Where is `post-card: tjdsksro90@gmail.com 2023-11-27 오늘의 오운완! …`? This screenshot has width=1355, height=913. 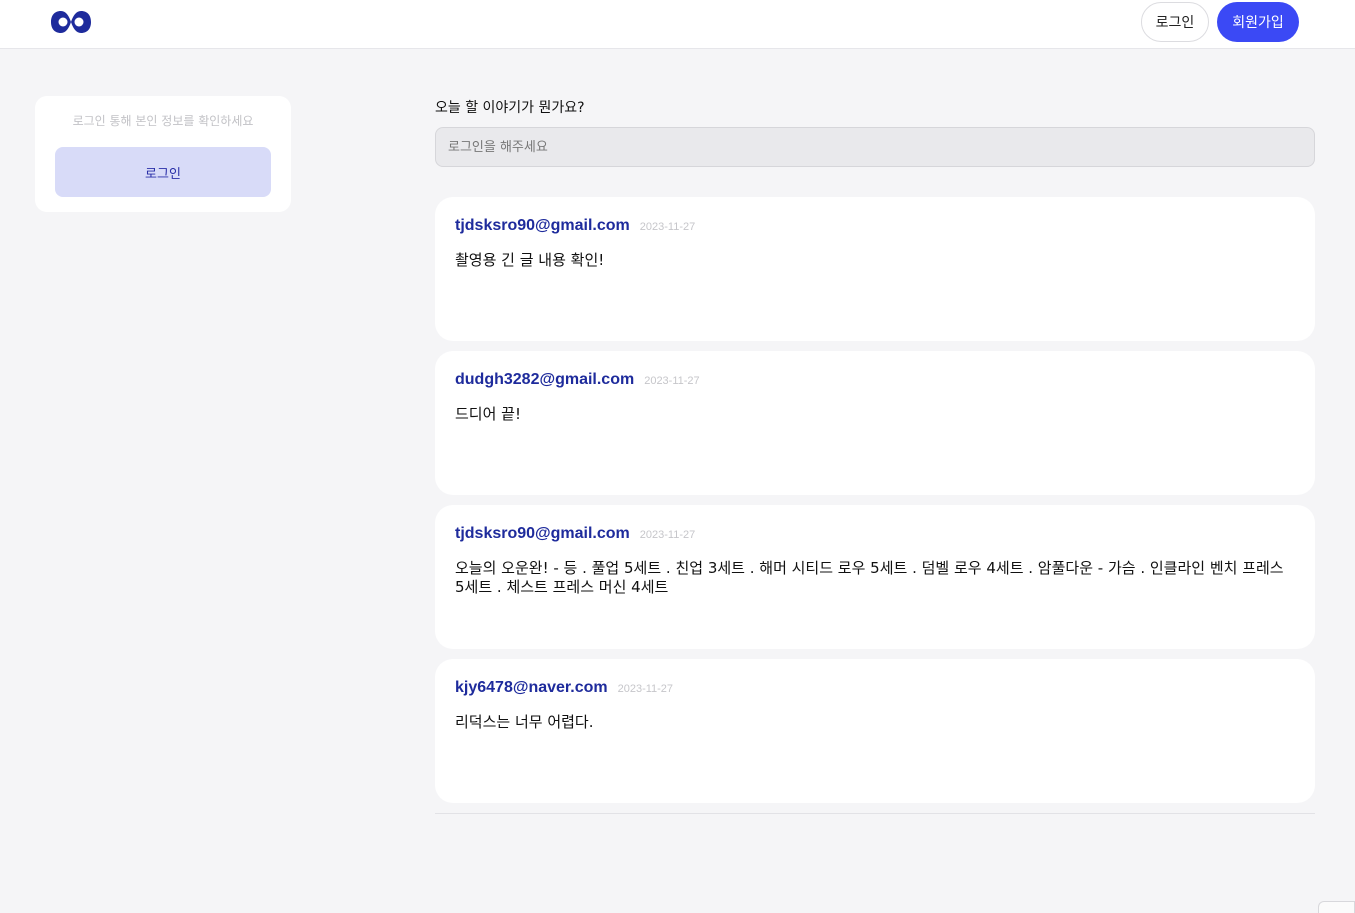
post-card: tjdsksro90@gmail.com 2023-11-27 오늘의 오운완! … is located at coordinates (875, 577).